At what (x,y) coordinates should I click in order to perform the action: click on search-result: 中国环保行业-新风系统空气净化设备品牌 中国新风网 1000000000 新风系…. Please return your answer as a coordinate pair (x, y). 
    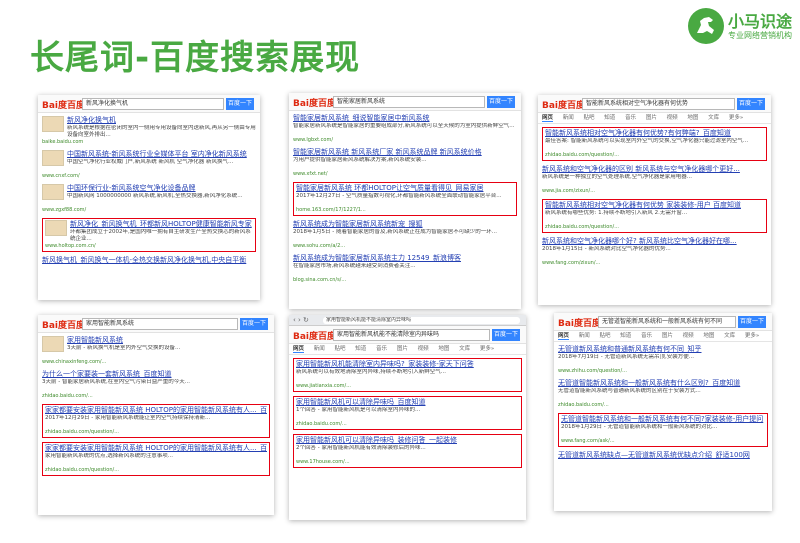
    Looking at the image, I should click on (149, 199).